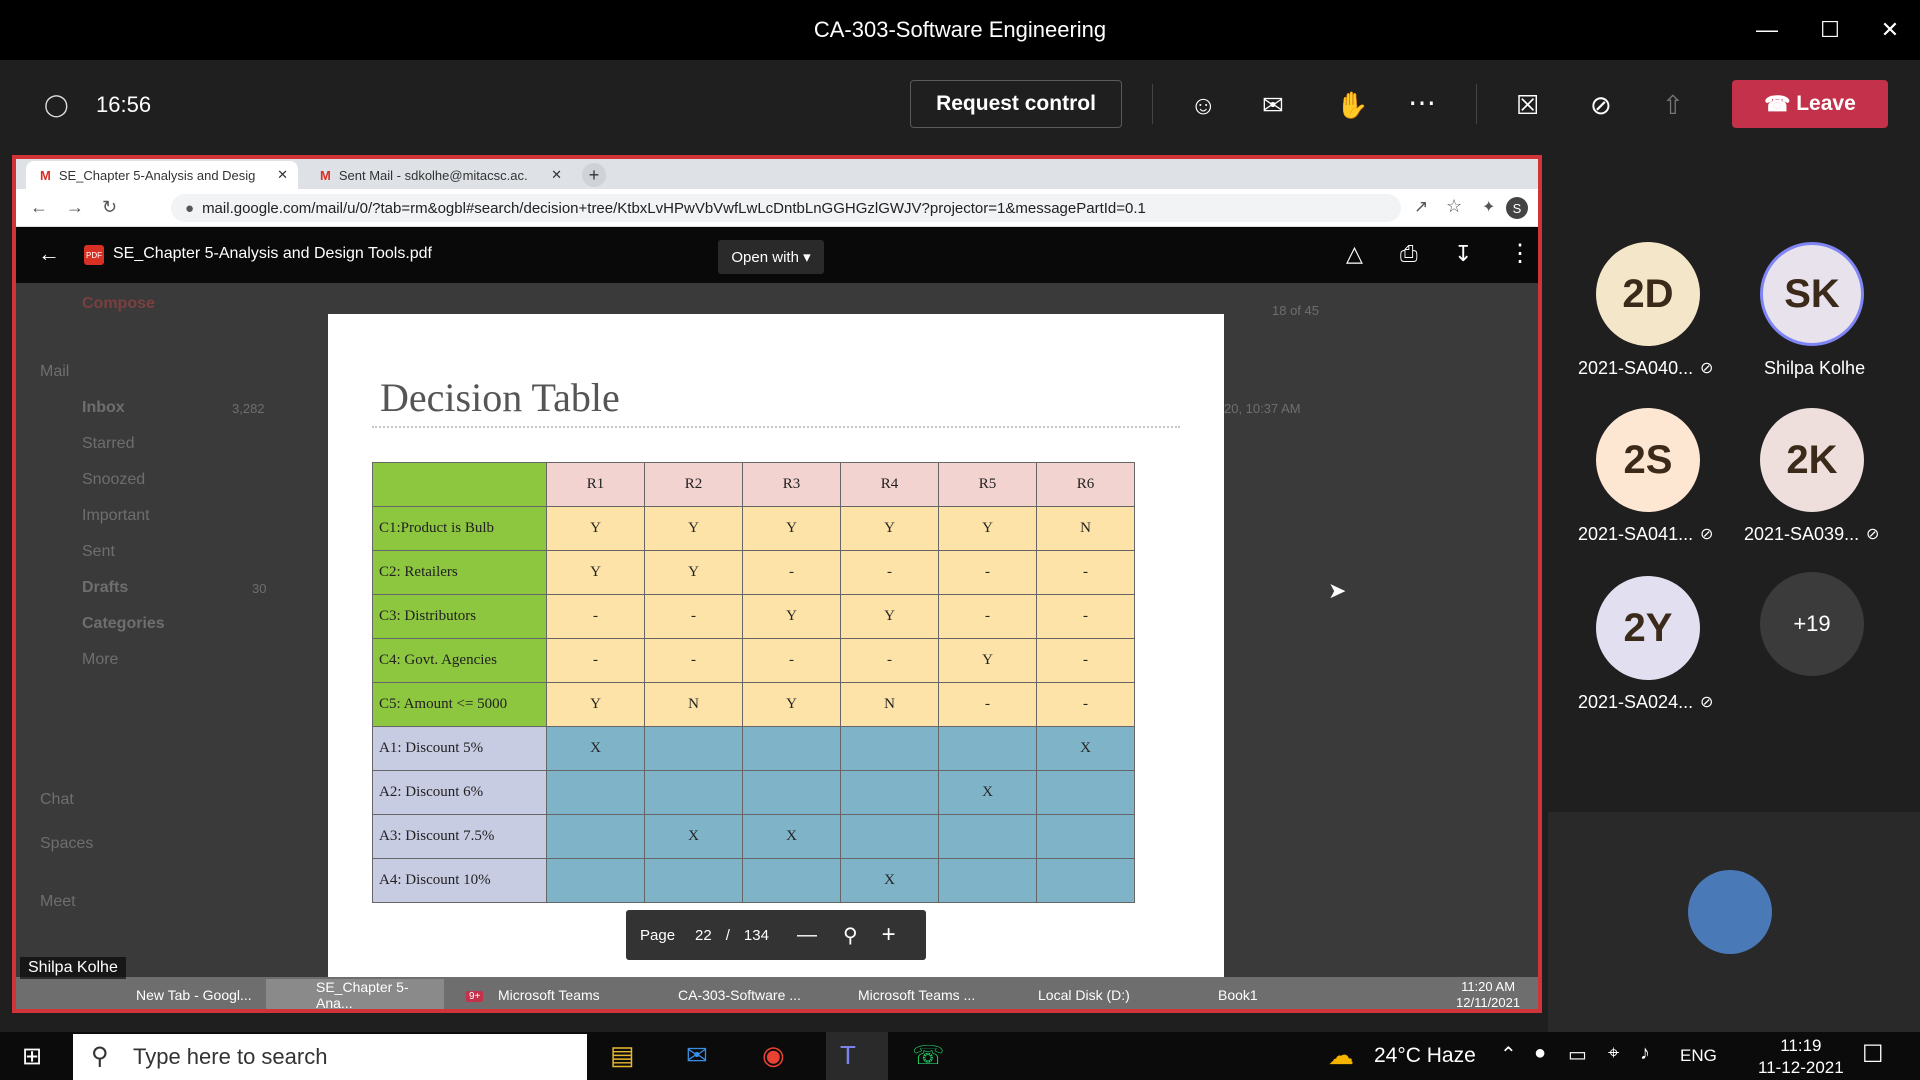 The image size is (1920, 1080). I want to click on table-header-cell: R1, so click(595, 484).